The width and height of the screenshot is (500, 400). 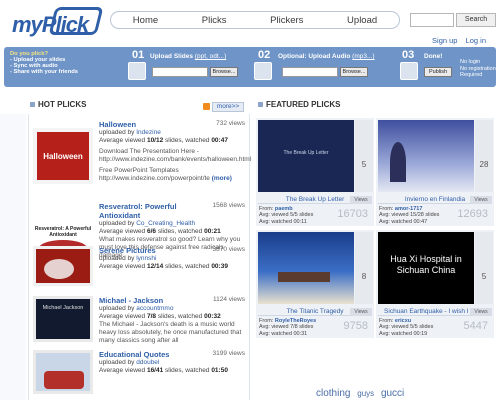 I want to click on nav-plicks: Plicks, so click(x=214, y=20).